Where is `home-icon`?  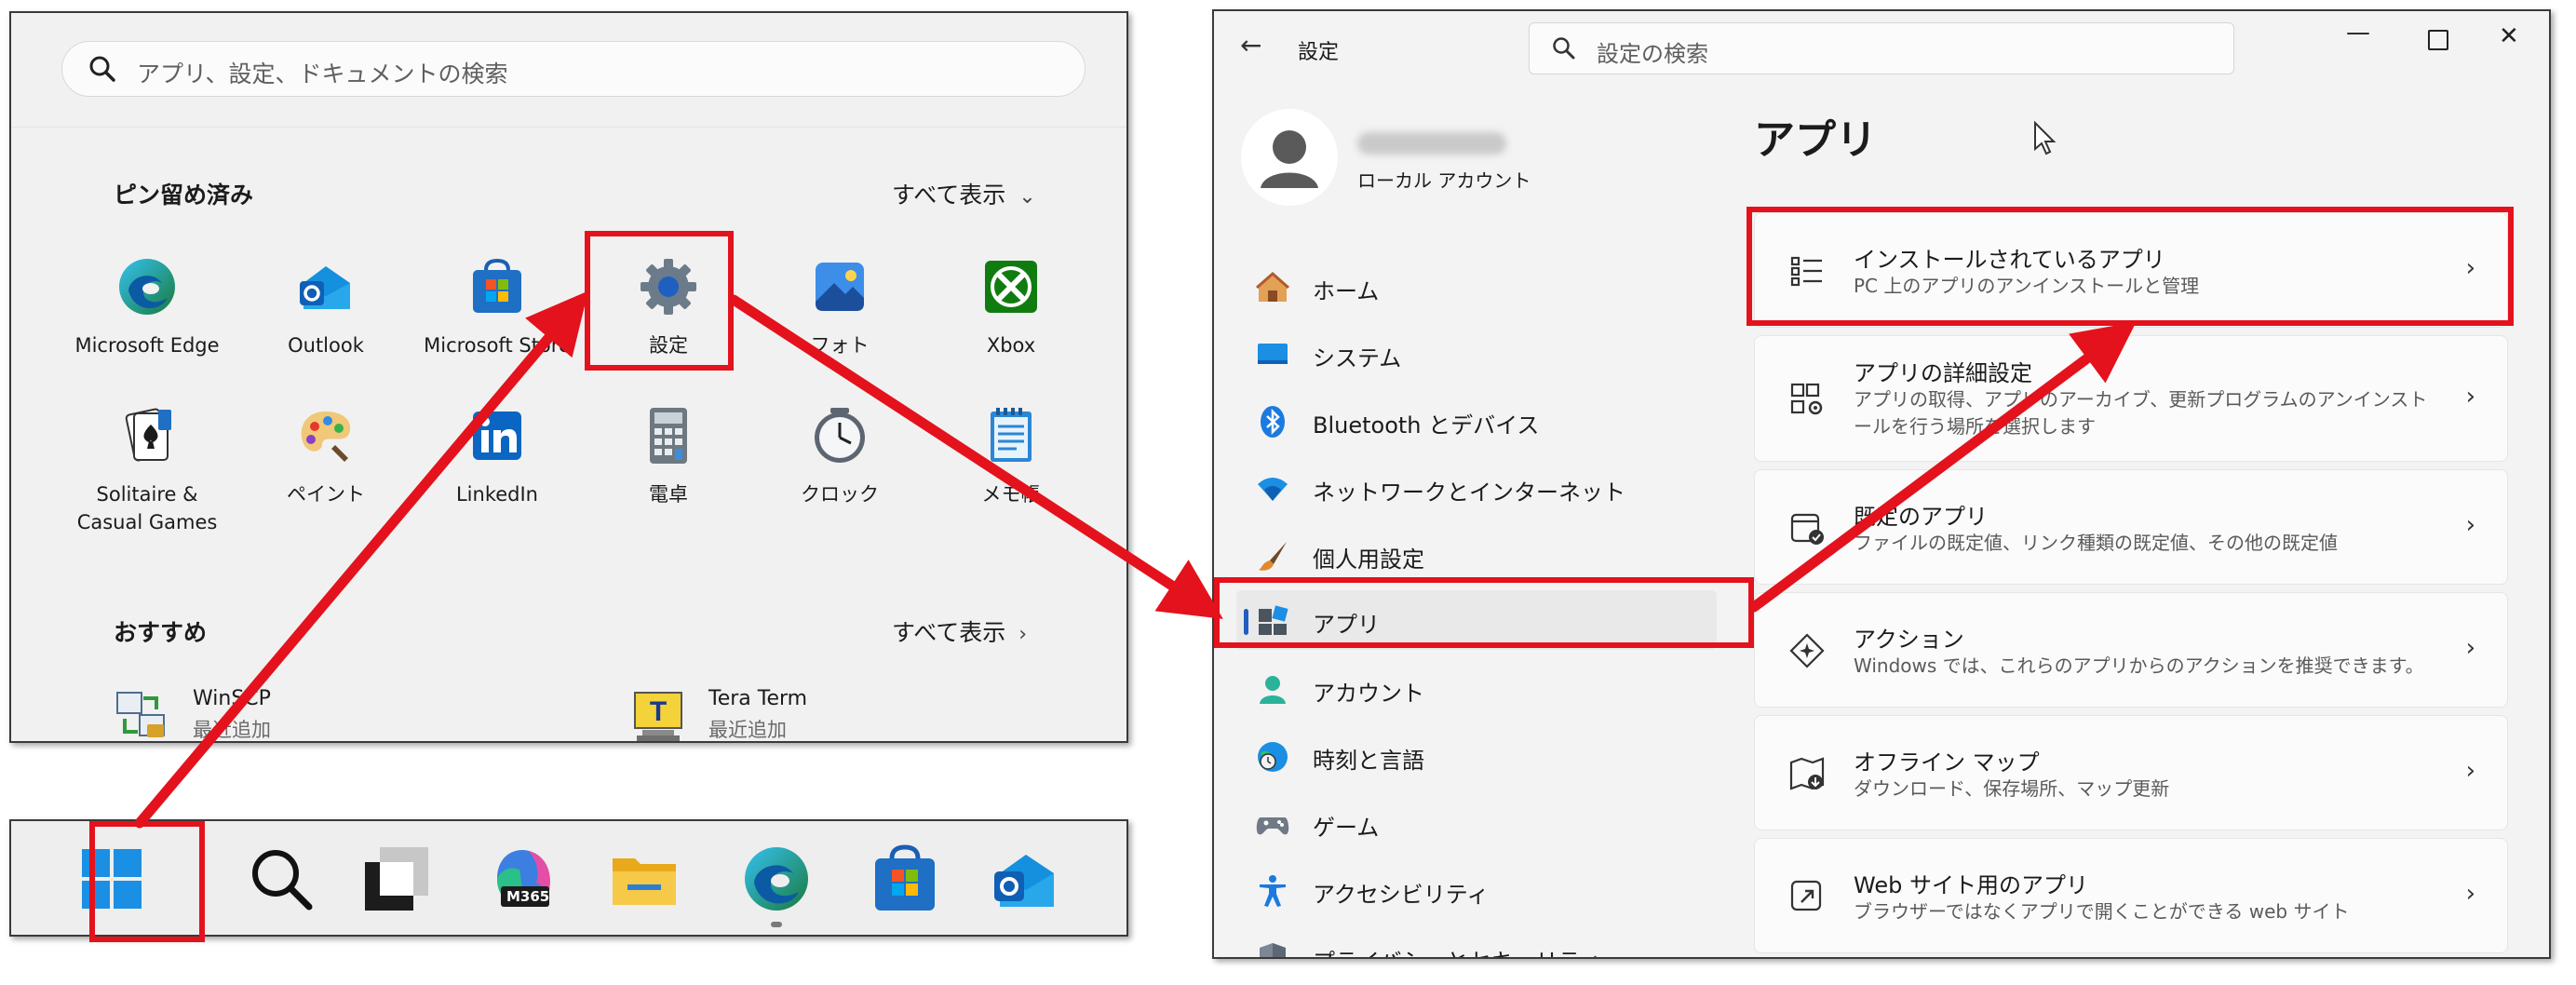
home-icon is located at coordinates (1272, 286).